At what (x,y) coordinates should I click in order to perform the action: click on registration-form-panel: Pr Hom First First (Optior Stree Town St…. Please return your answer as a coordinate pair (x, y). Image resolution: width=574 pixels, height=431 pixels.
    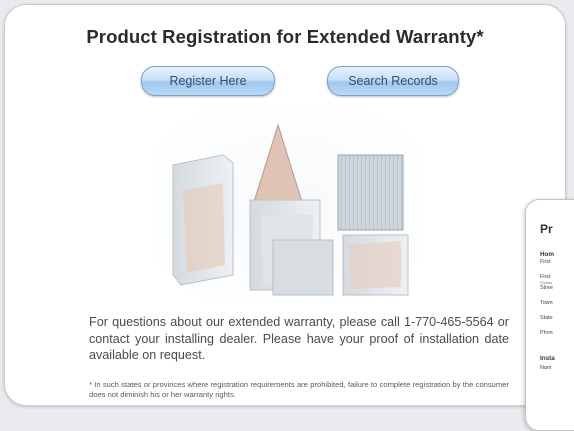
    Looking at the image, I should click on (549, 315).